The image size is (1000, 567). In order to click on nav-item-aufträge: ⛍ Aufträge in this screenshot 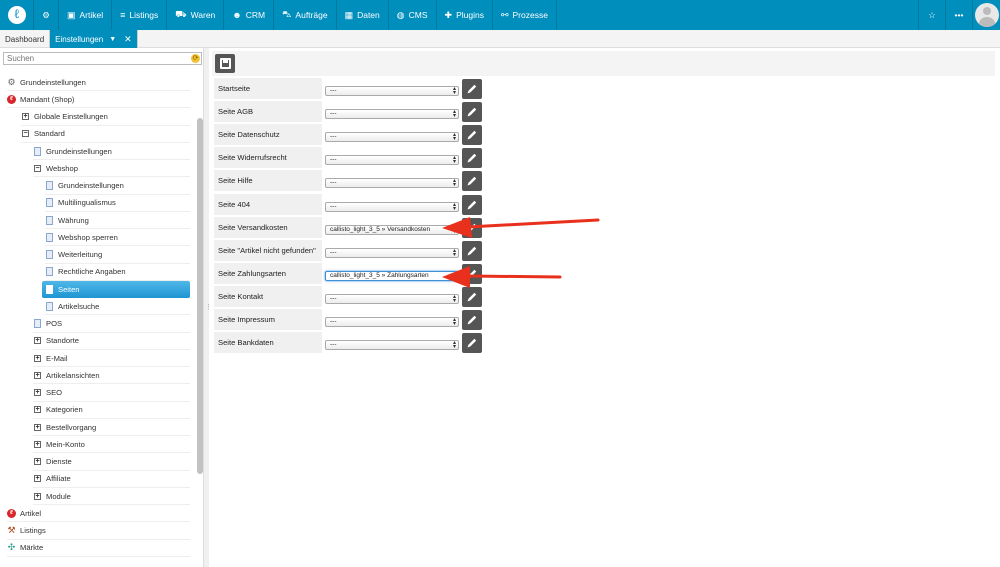, I will do `click(305, 15)`.